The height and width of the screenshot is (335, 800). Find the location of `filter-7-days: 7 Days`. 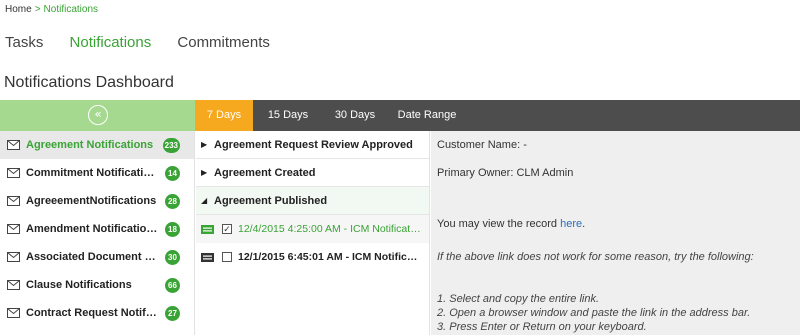

filter-7-days: 7 Days is located at coordinates (224, 115).